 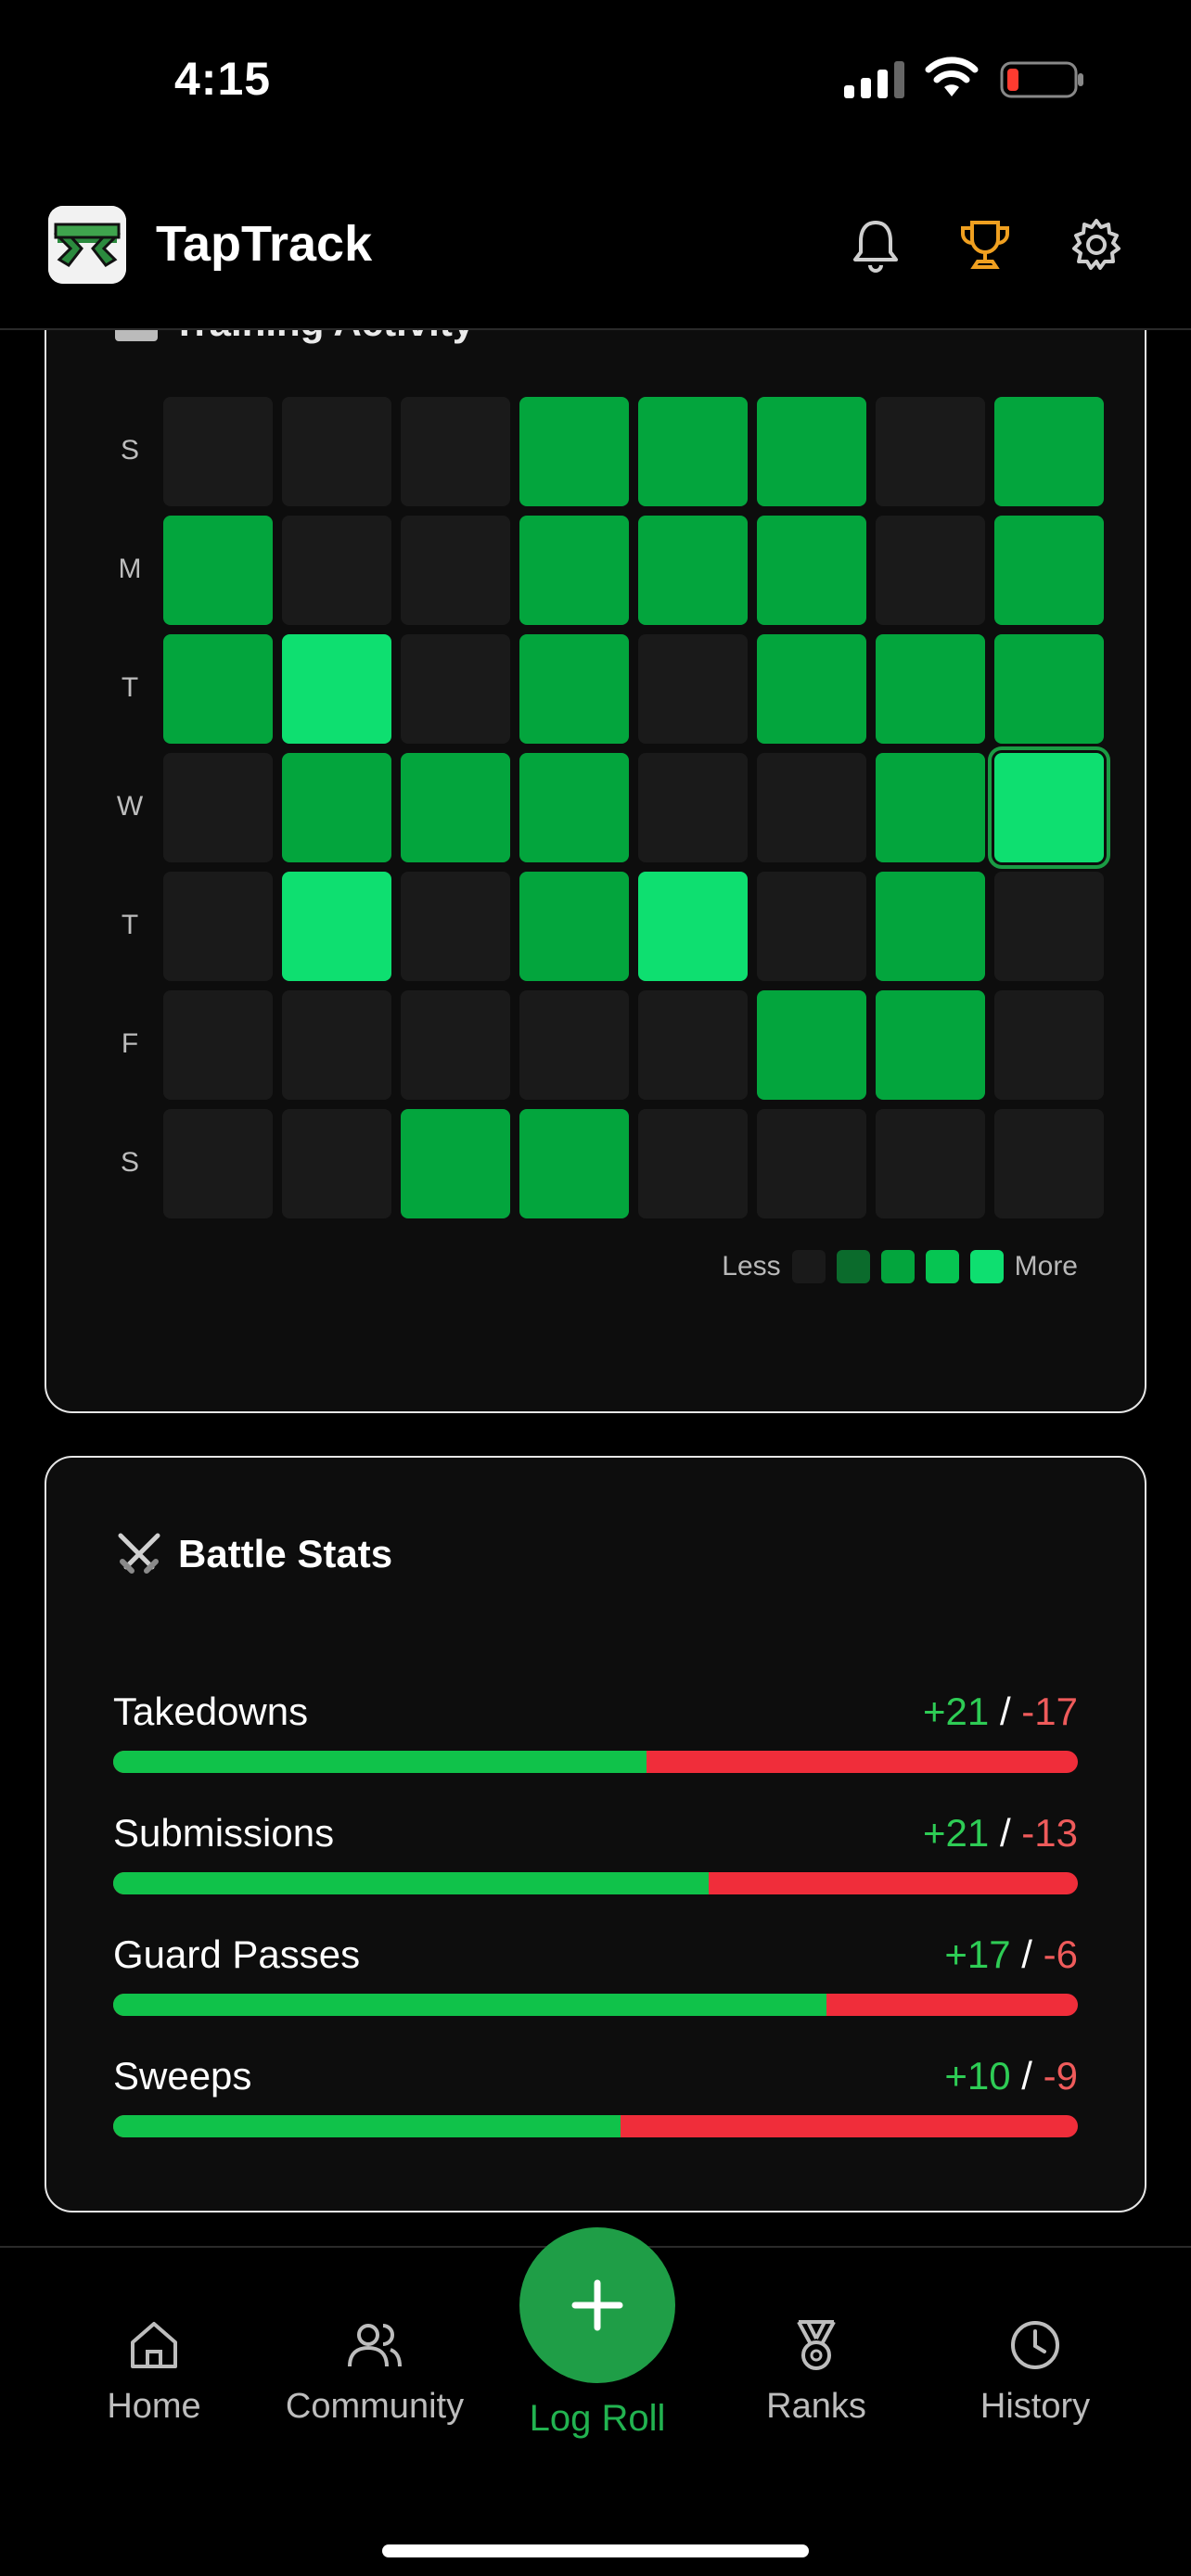 I want to click on app-logo, so click(x=87, y=245).